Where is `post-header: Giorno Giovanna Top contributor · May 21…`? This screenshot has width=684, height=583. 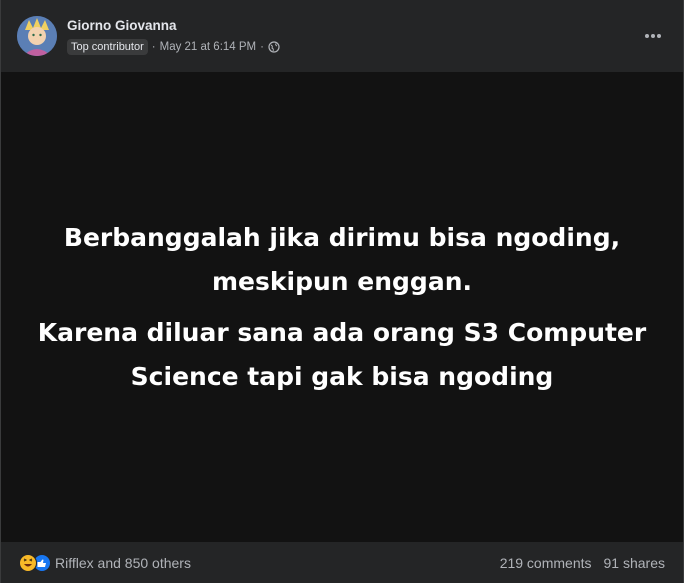 post-header: Giorno Giovanna Top contributor · May 21… is located at coordinates (342, 36).